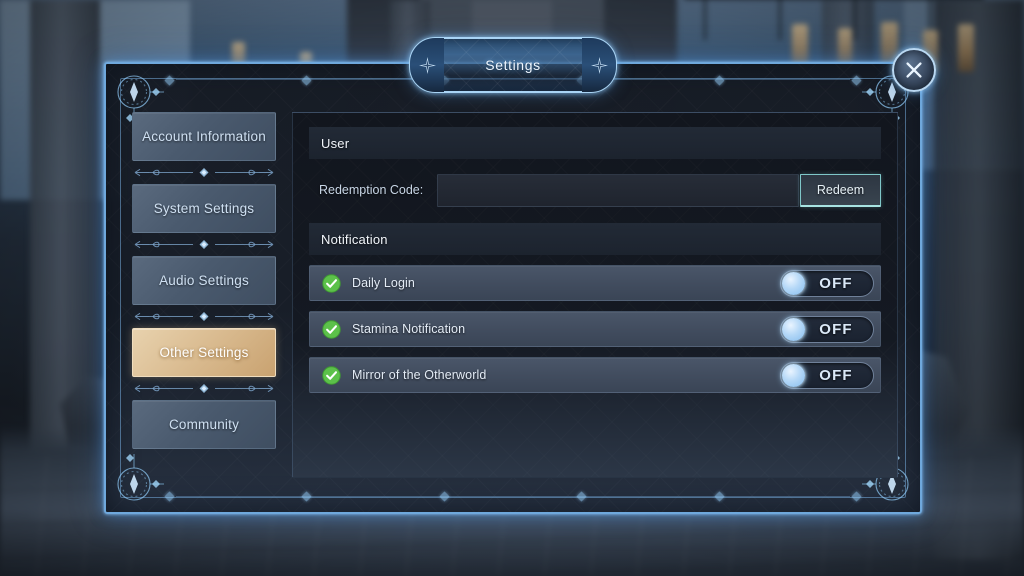  What do you see at coordinates (371, 190) in the screenshot?
I see `redemption-code-label: Redemption Code:` at bounding box center [371, 190].